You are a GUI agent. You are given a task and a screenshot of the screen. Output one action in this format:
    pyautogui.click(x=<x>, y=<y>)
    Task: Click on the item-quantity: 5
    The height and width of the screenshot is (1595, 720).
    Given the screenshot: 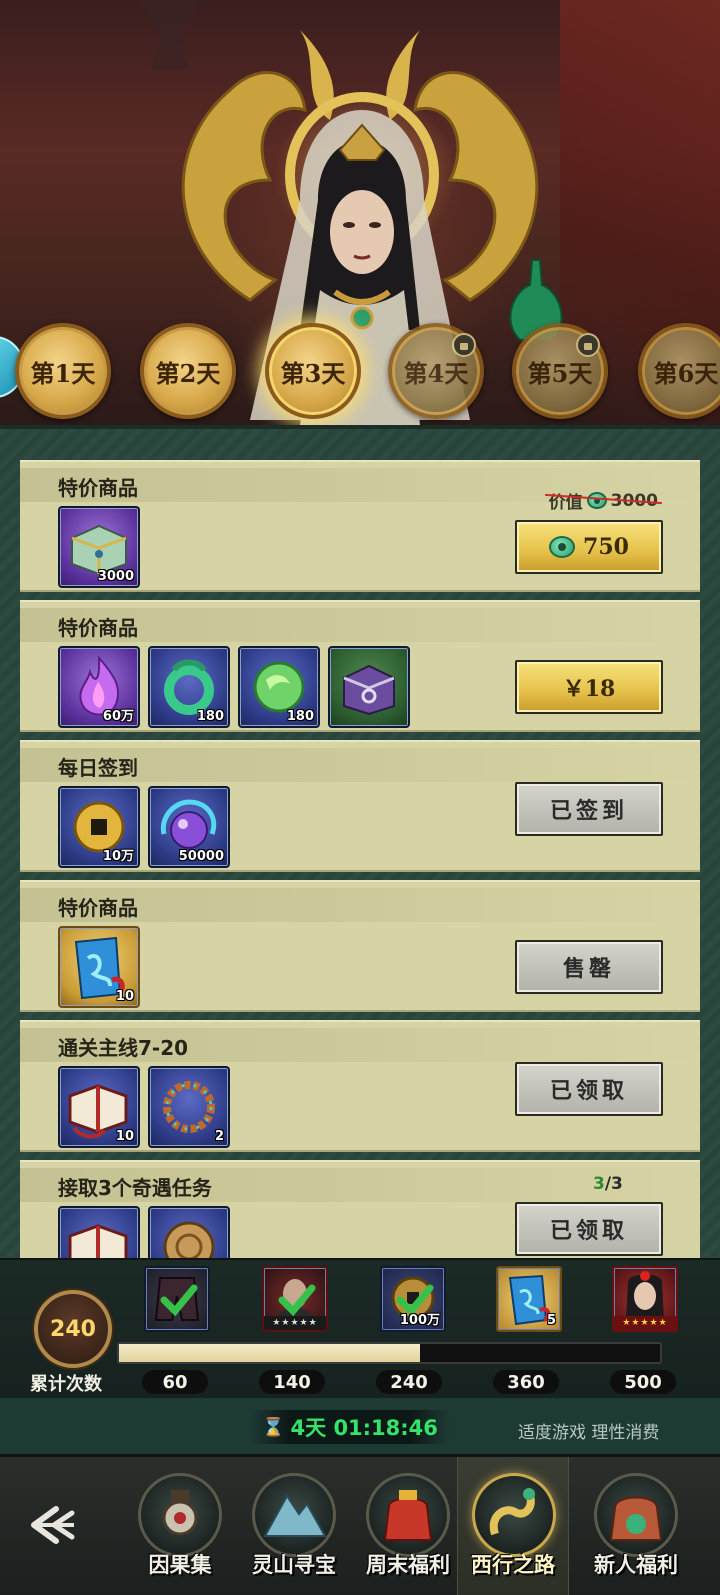 What is the action you would take?
    pyautogui.click(x=551, y=1320)
    